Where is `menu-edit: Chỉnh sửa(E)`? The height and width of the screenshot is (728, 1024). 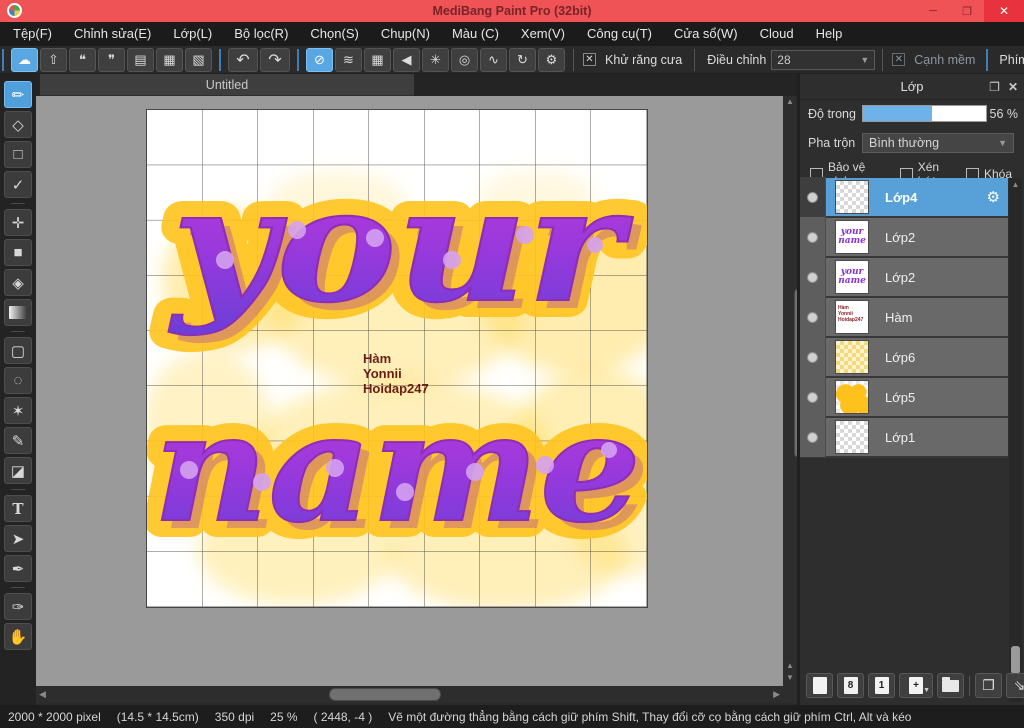 menu-edit: Chỉnh sửa(E) is located at coordinates (112, 34).